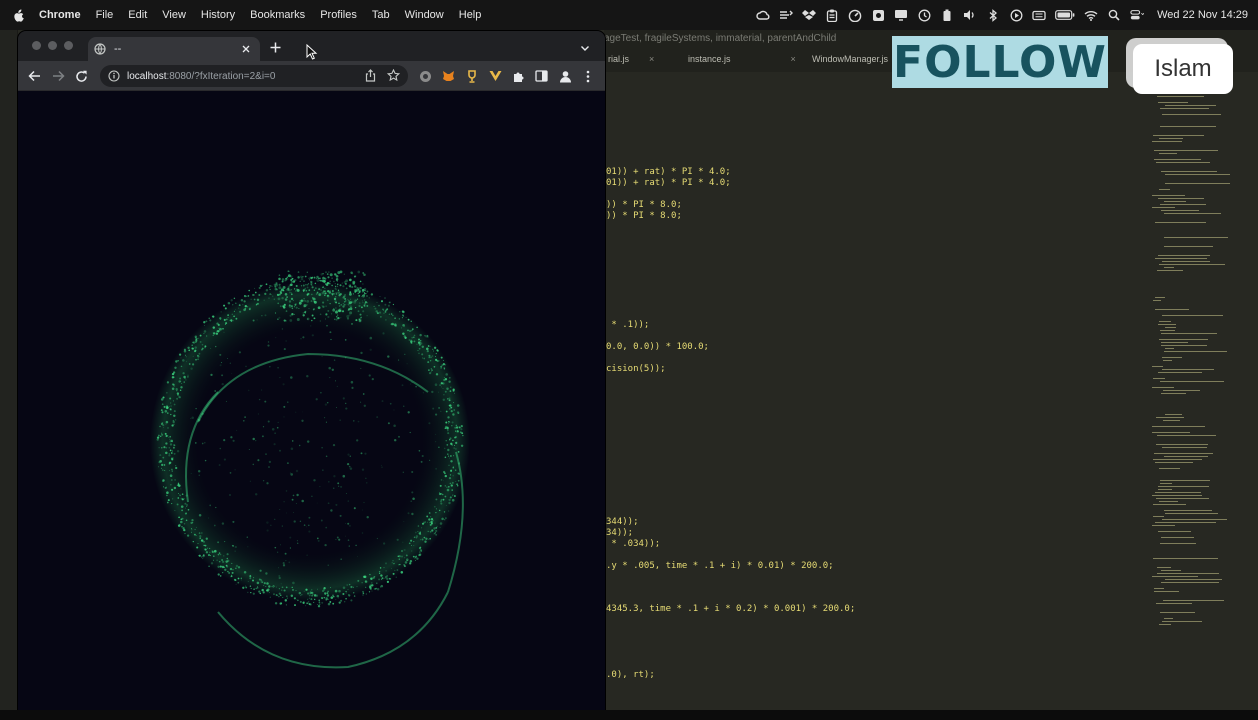  What do you see at coordinates (1202, 15) in the screenshot?
I see `menubar-clock: Wed 22 Nov 14:29` at bounding box center [1202, 15].